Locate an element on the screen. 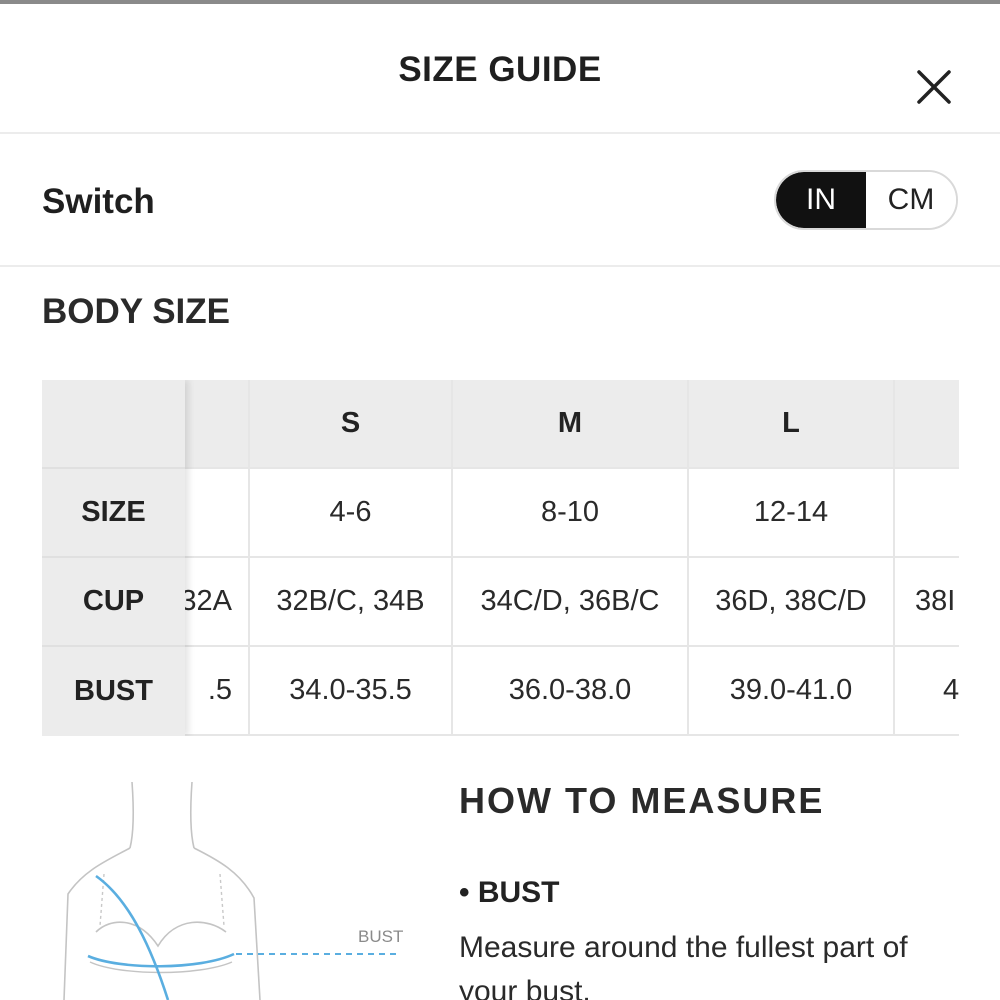 The image size is (1000, 1000). page-title: SIZE GUIDE is located at coordinates (500, 69).